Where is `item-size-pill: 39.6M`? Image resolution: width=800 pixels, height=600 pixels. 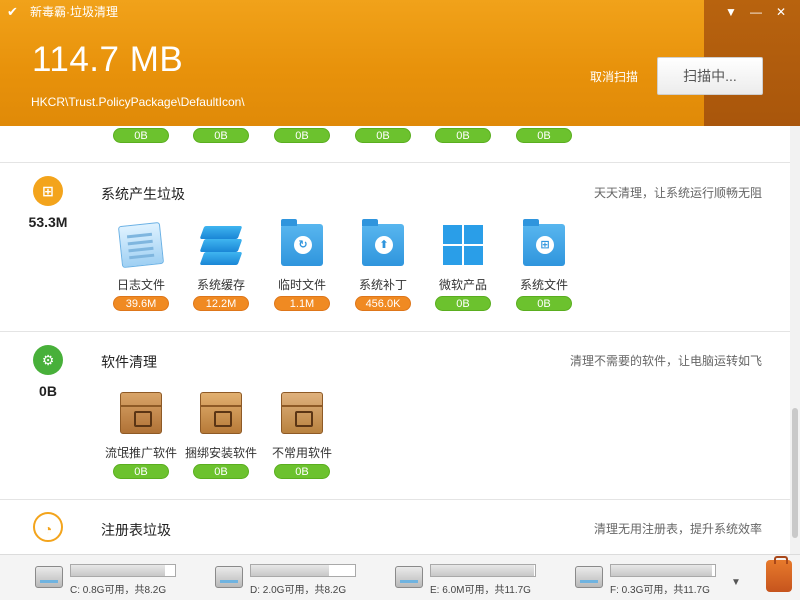
item-size-pill: 39.6M is located at coordinates (141, 303).